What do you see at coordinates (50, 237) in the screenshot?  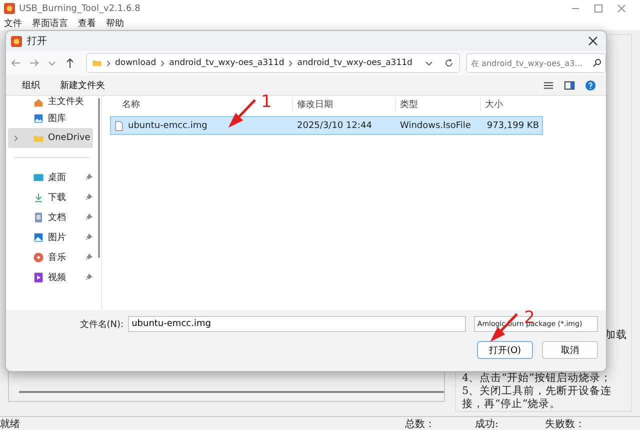 I see `sidebar-item: 图片` at bounding box center [50, 237].